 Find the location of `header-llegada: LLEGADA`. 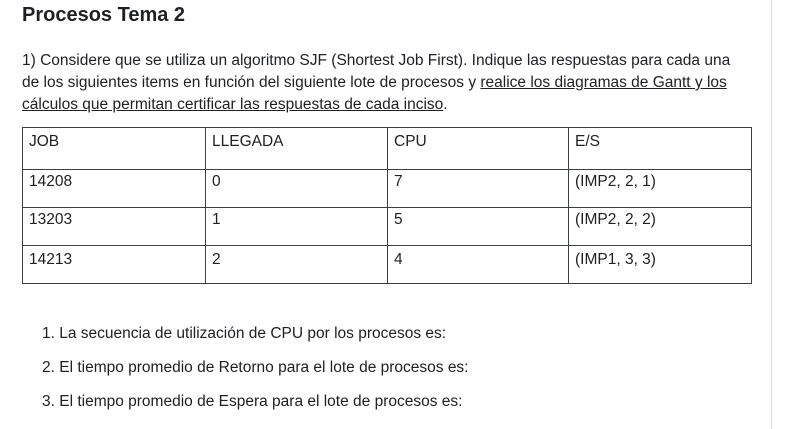

header-llegada: LLEGADA is located at coordinates (296, 148).